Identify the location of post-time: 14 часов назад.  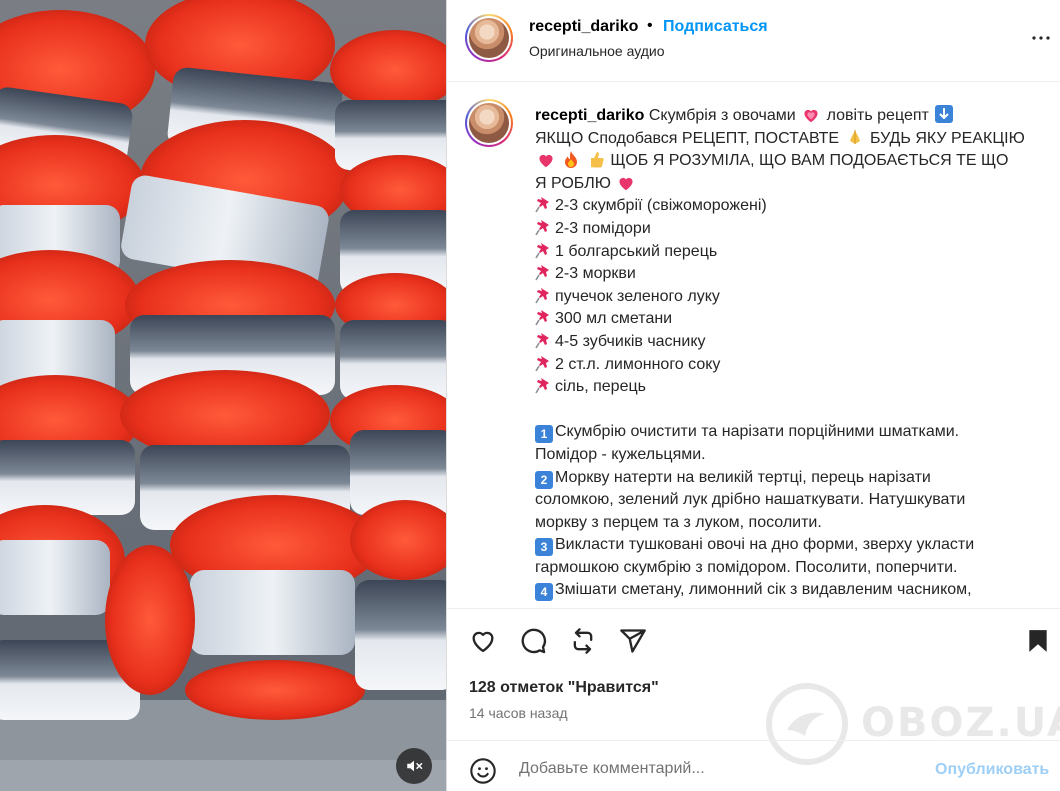
(518, 713).